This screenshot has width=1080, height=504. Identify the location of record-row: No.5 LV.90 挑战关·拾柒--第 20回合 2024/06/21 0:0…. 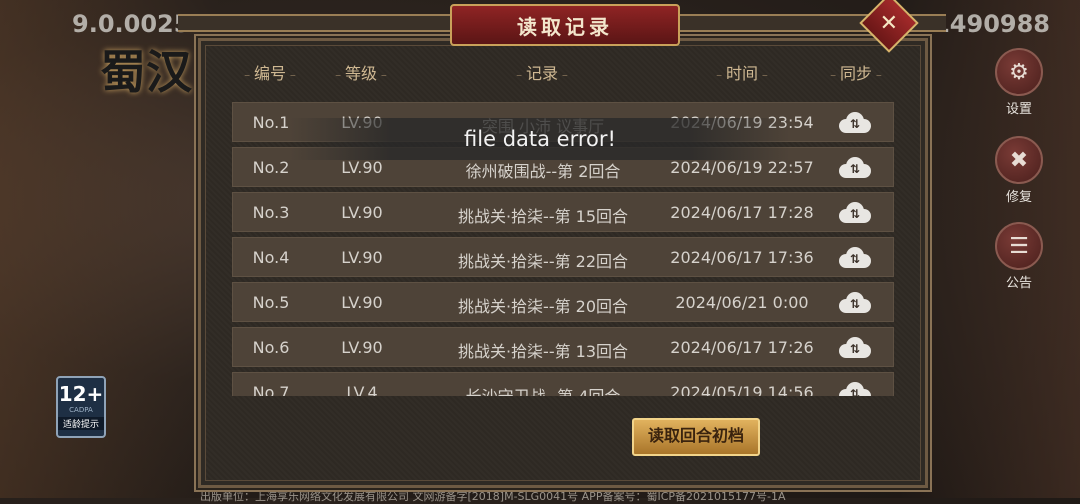
(563, 302).